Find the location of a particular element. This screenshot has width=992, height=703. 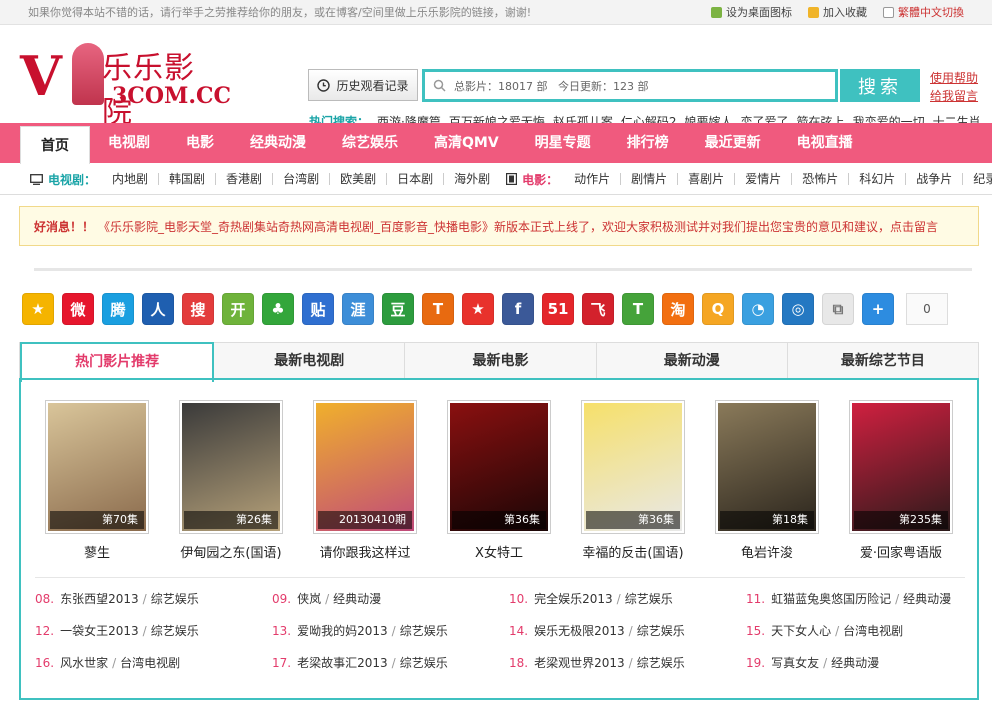

movie-title: 爱·回家粤语版 is located at coordinates (901, 551).